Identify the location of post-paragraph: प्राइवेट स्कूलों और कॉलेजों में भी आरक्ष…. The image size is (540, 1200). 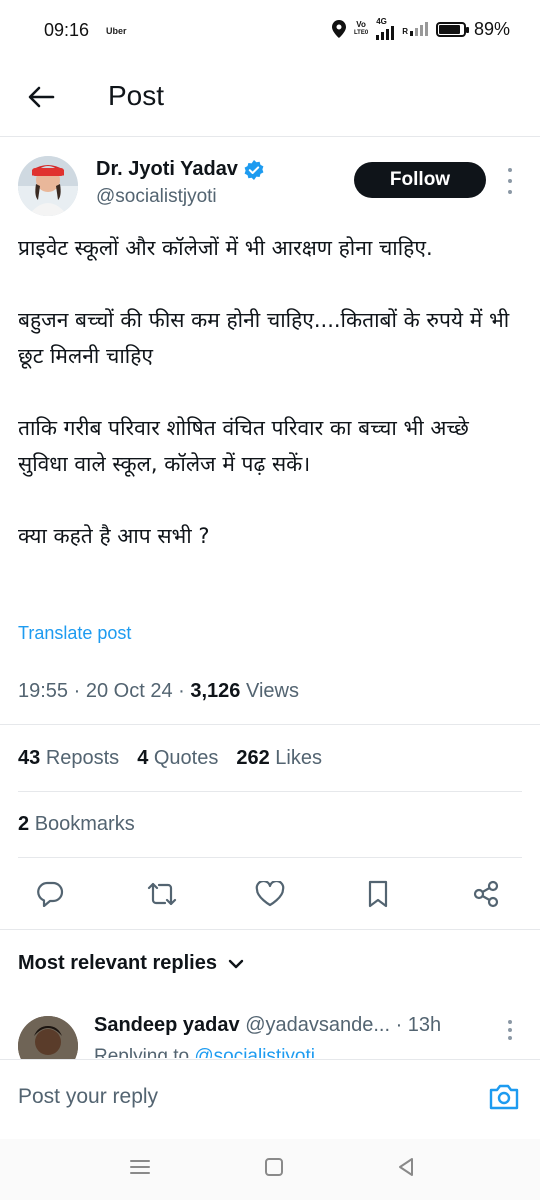
(225, 248).